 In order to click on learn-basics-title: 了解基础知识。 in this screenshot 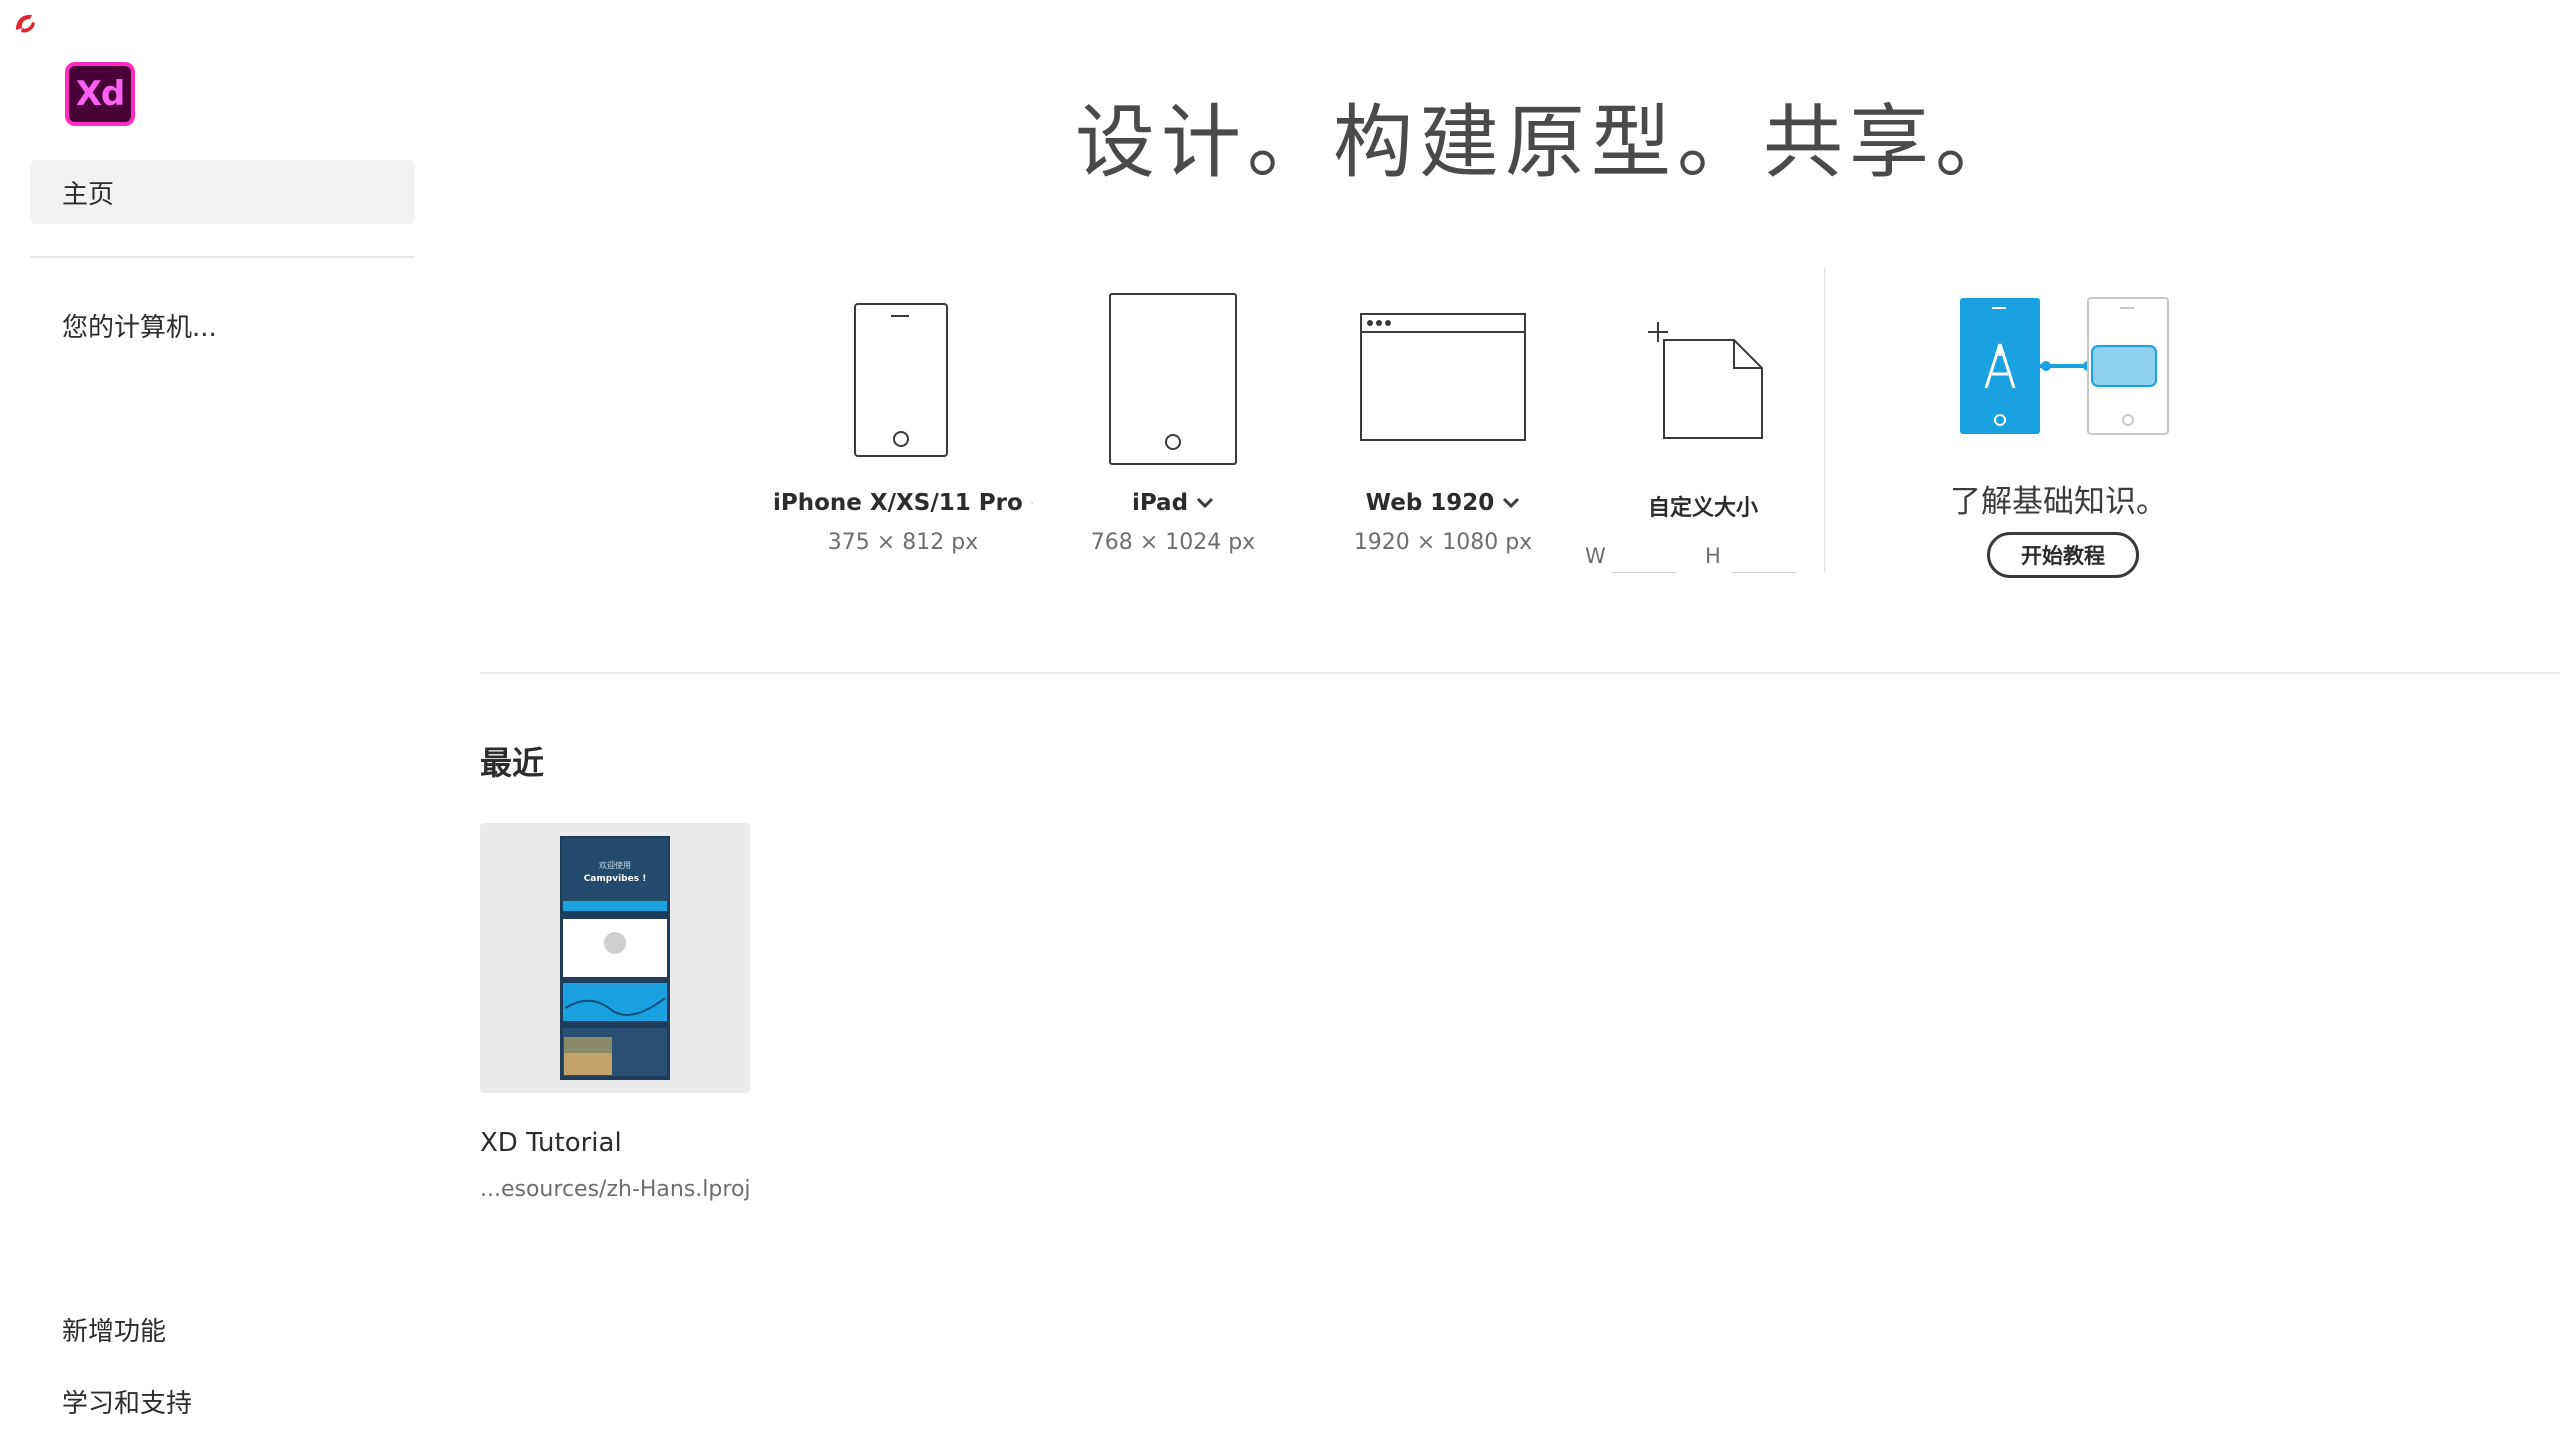, I will do `click(2058, 502)`.